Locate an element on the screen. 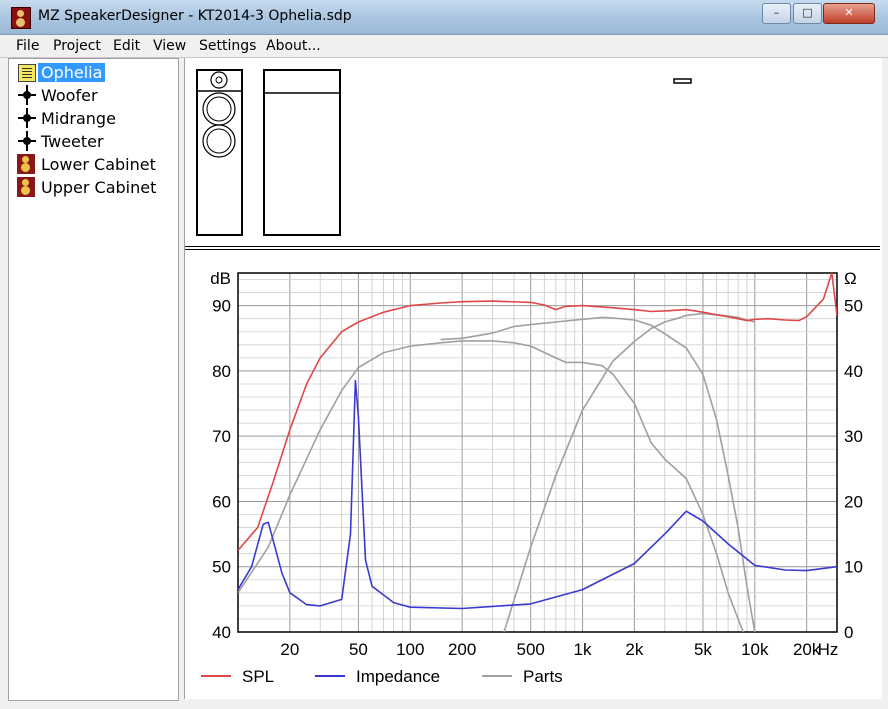 This screenshot has height=709, width=888. y-right-tick-label: 20 is located at coordinates (853, 501).